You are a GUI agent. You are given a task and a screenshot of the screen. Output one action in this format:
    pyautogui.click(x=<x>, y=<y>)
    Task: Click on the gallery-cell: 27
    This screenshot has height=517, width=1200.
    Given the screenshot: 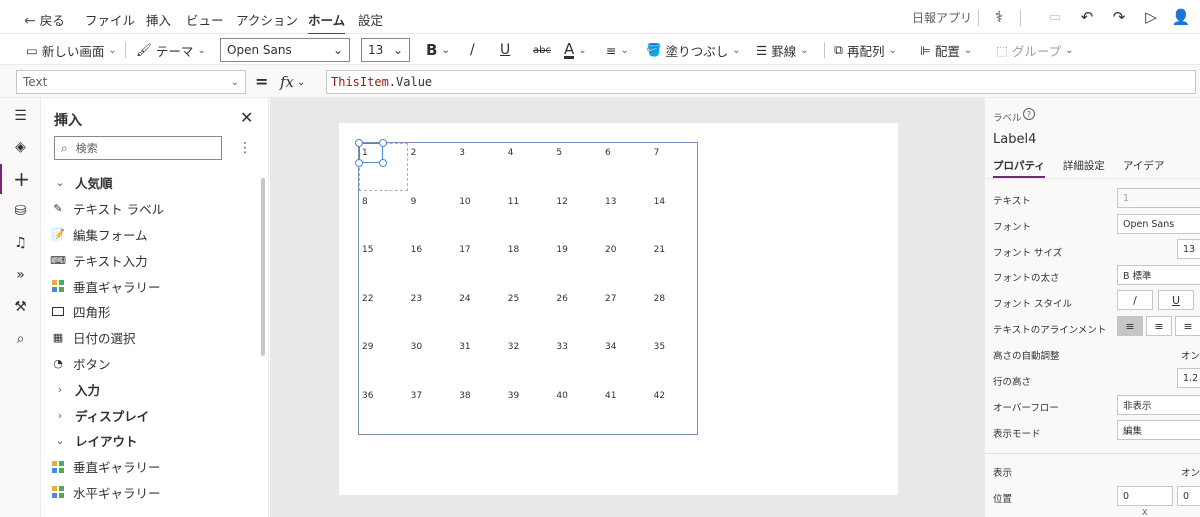 What is the action you would take?
    pyautogui.click(x=626, y=313)
    